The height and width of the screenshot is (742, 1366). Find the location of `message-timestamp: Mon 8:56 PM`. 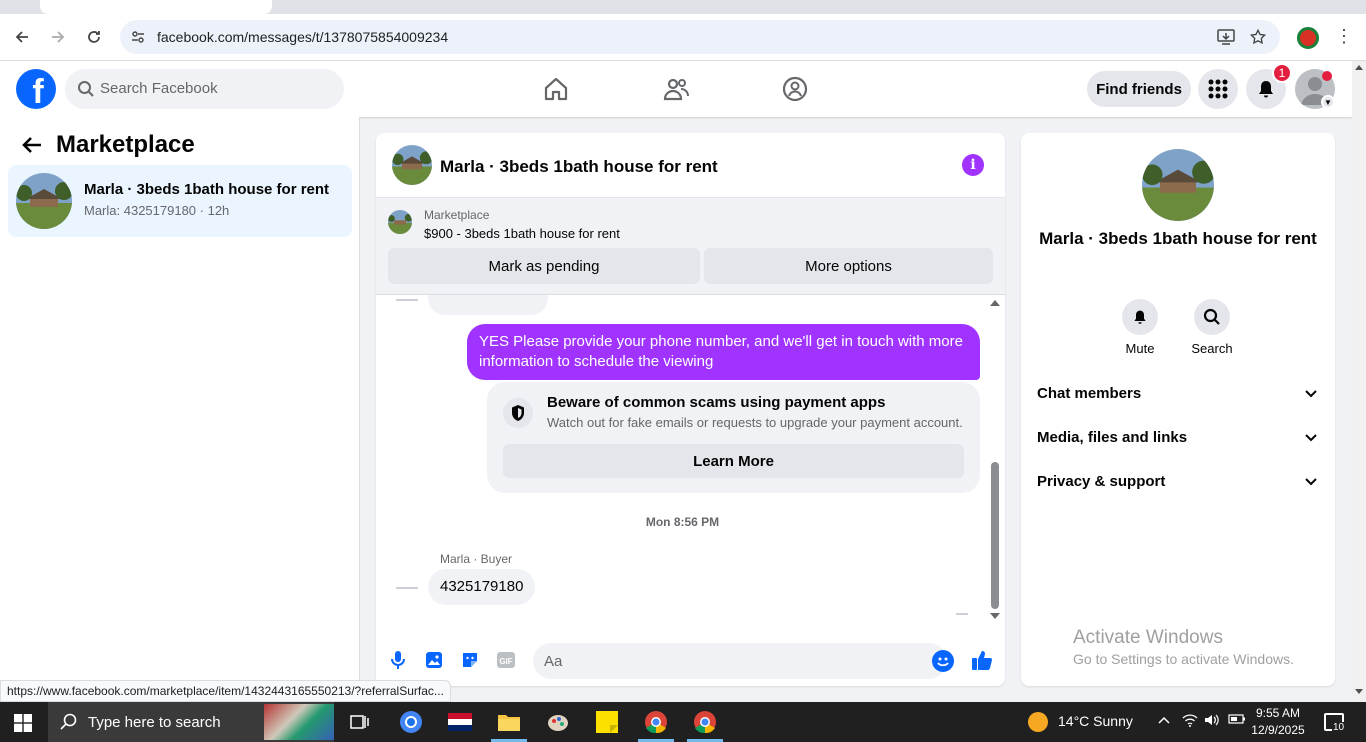

message-timestamp: Mon 8:56 PM is located at coordinates (682, 522).